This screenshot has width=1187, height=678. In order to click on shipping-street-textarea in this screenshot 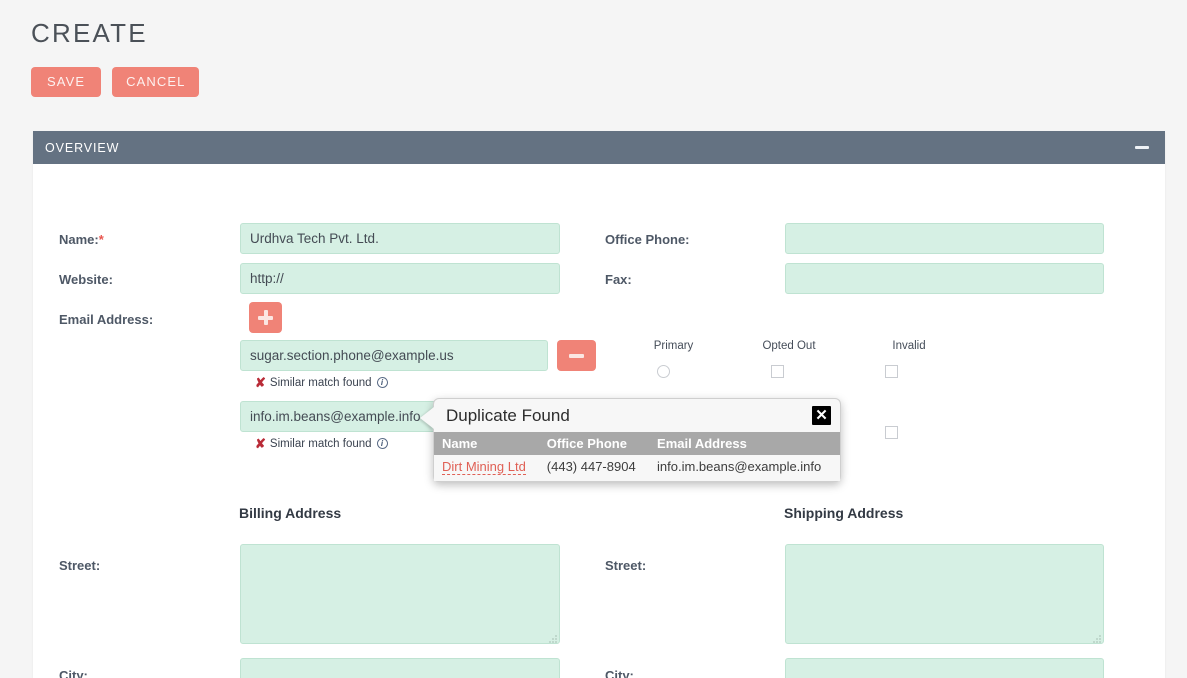, I will do `click(944, 594)`.